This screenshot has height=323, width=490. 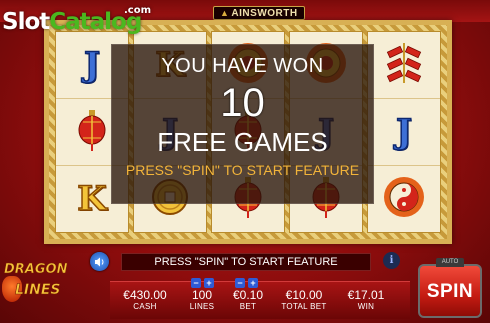 I want to click on lines-stat: 100 LINES, so click(x=202, y=300).